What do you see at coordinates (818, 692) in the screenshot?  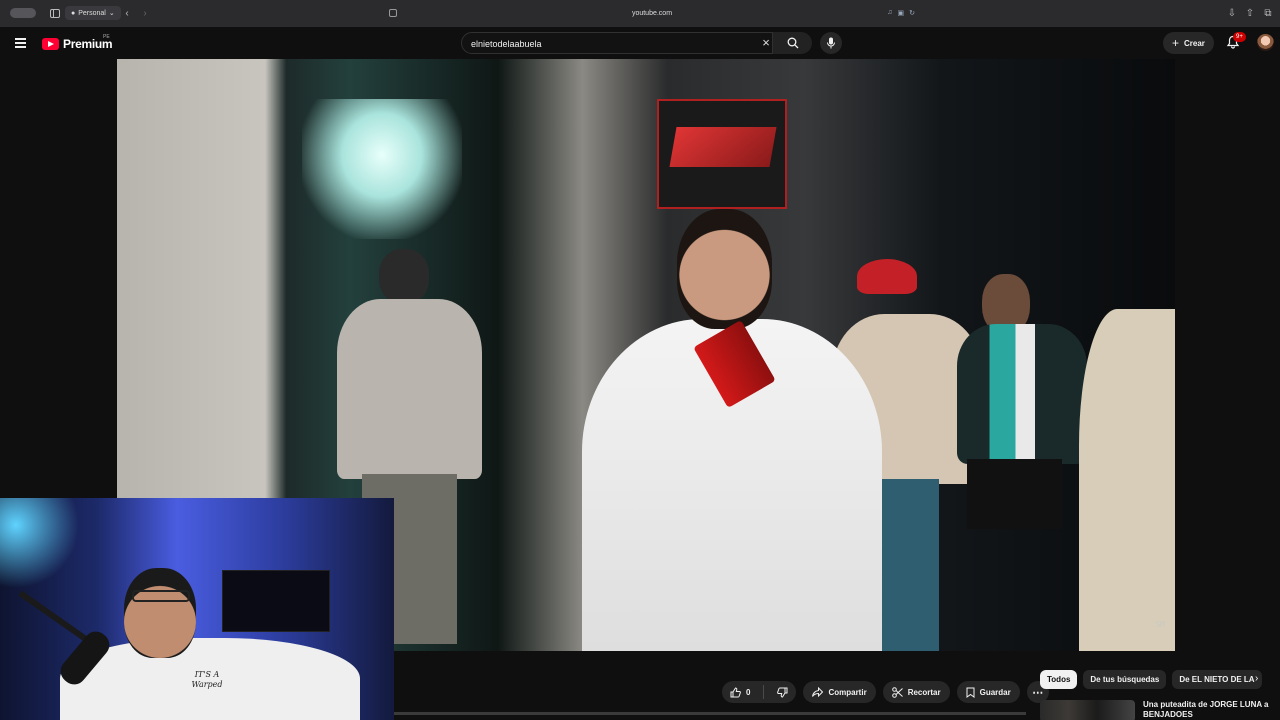 I see `share-arrow-icon` at bounding box center [818, 692].